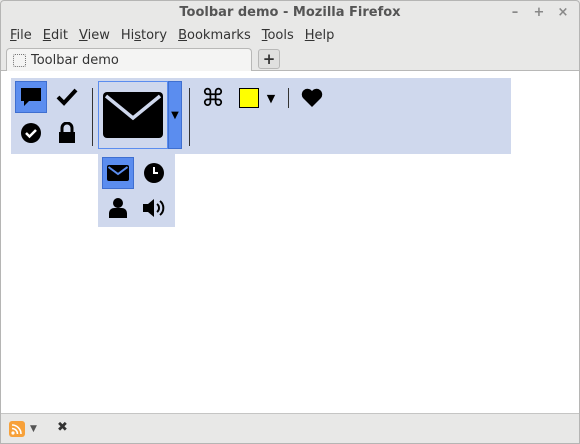 The height and width of the screenshot is (444, 580). I want to click on lock-button, so click(67, 133).